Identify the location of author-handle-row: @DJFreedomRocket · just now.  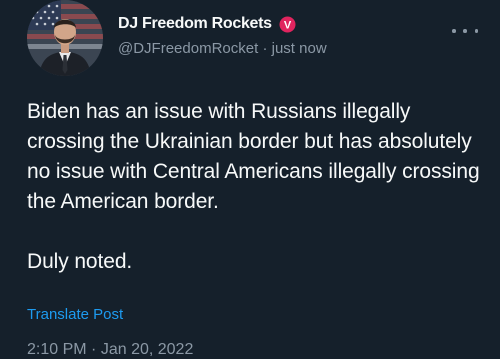
(222, 48).